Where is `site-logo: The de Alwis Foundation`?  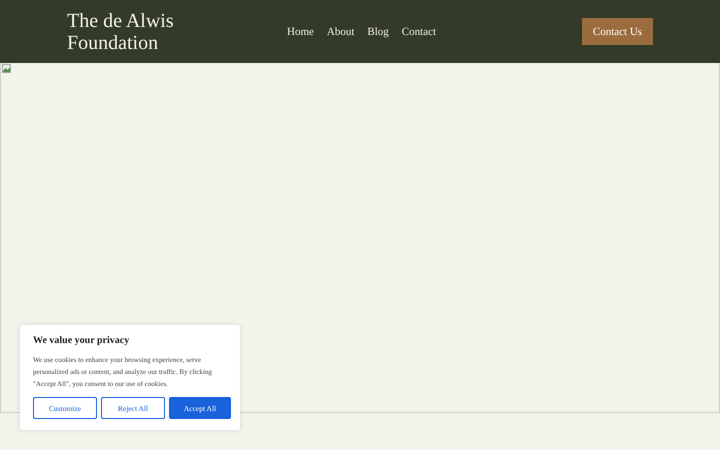 site-logo: The de Alwis Foundation is located at coordinates (132, 32).